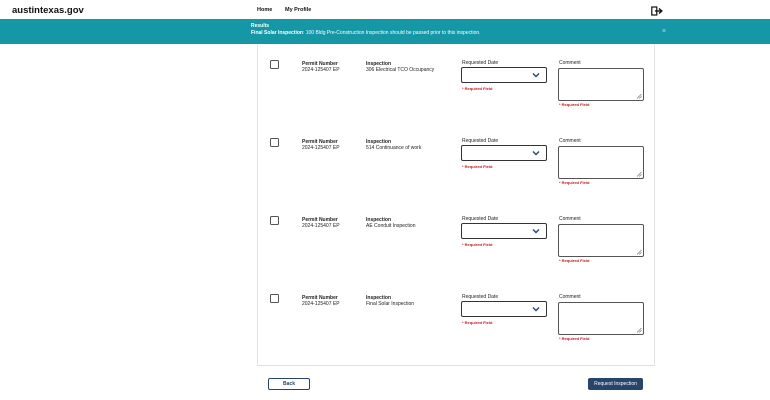 Image resolution: width=770 pixels, height=400 pixels. I want to click on inspection-value: Final Solar Inspection, so click(390, 304).